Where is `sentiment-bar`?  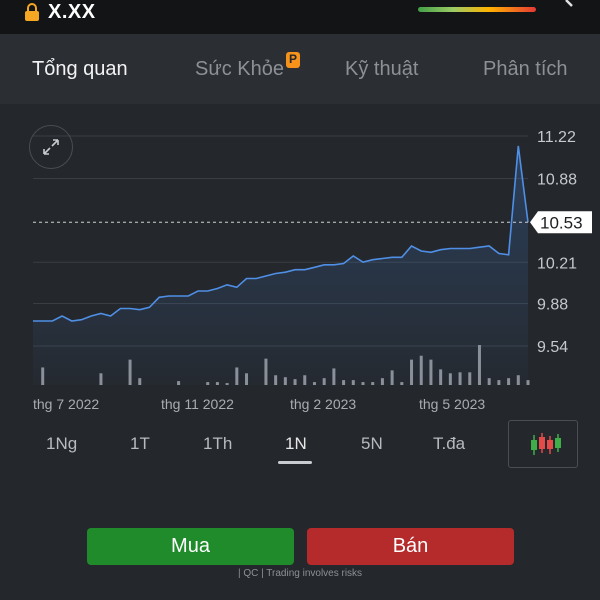
sentiment-bar is located at coordinates (477, 9).